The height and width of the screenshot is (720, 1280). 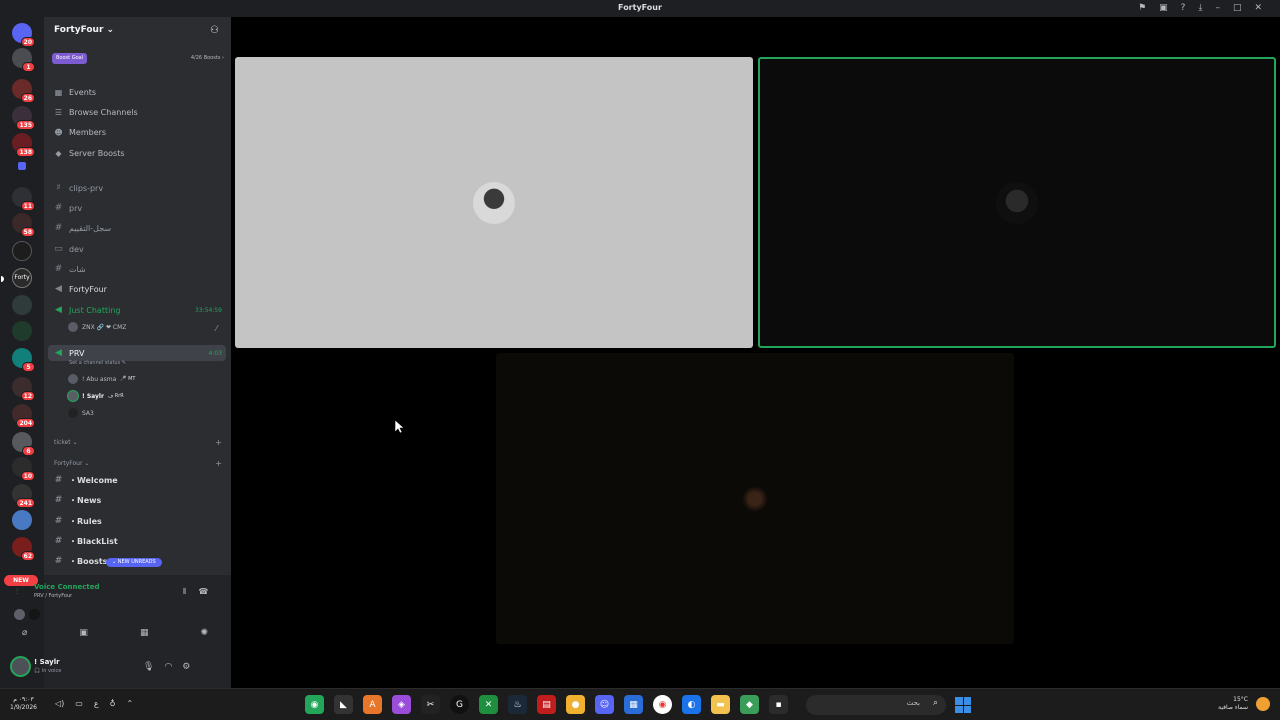 I want to click on voice-connected-status: Voice Connected, so click(x=67, y=587).